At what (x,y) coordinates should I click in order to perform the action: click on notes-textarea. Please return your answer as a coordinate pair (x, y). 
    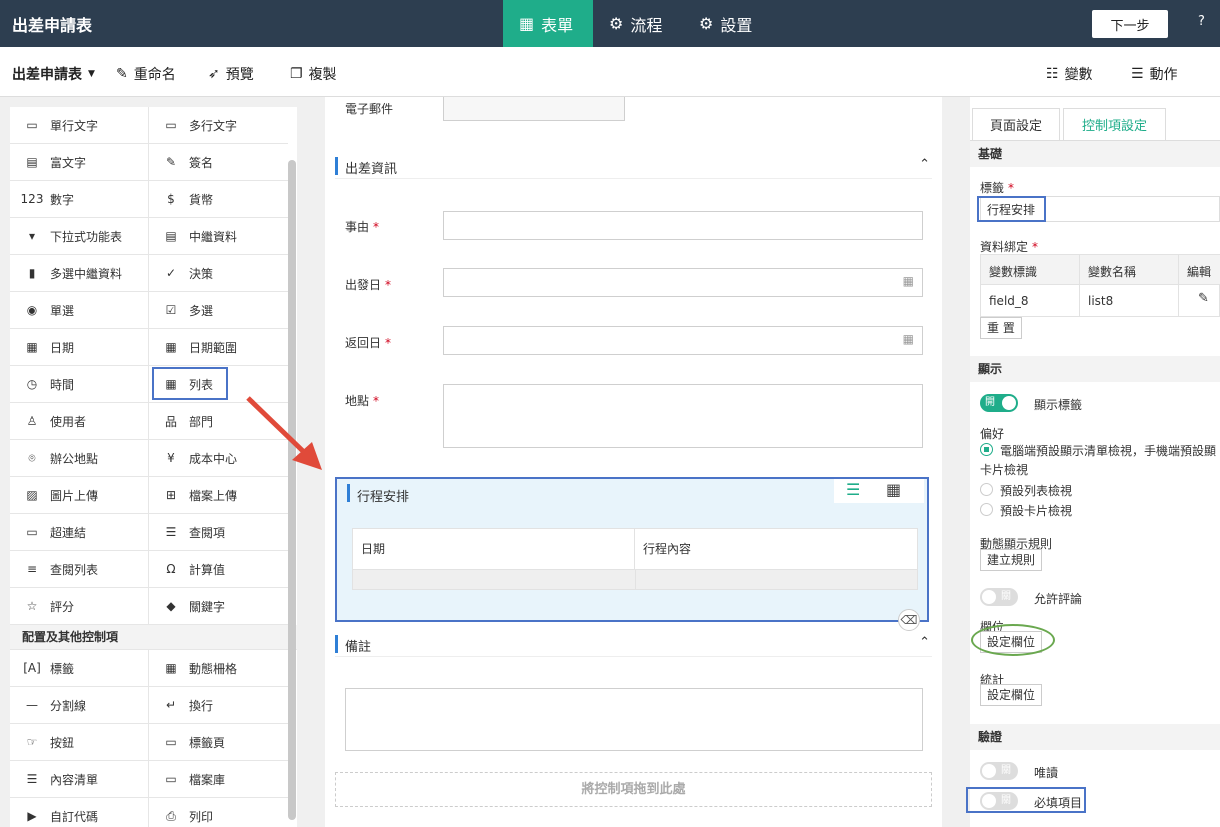
    Looking at the image, I should click on (634, 719).